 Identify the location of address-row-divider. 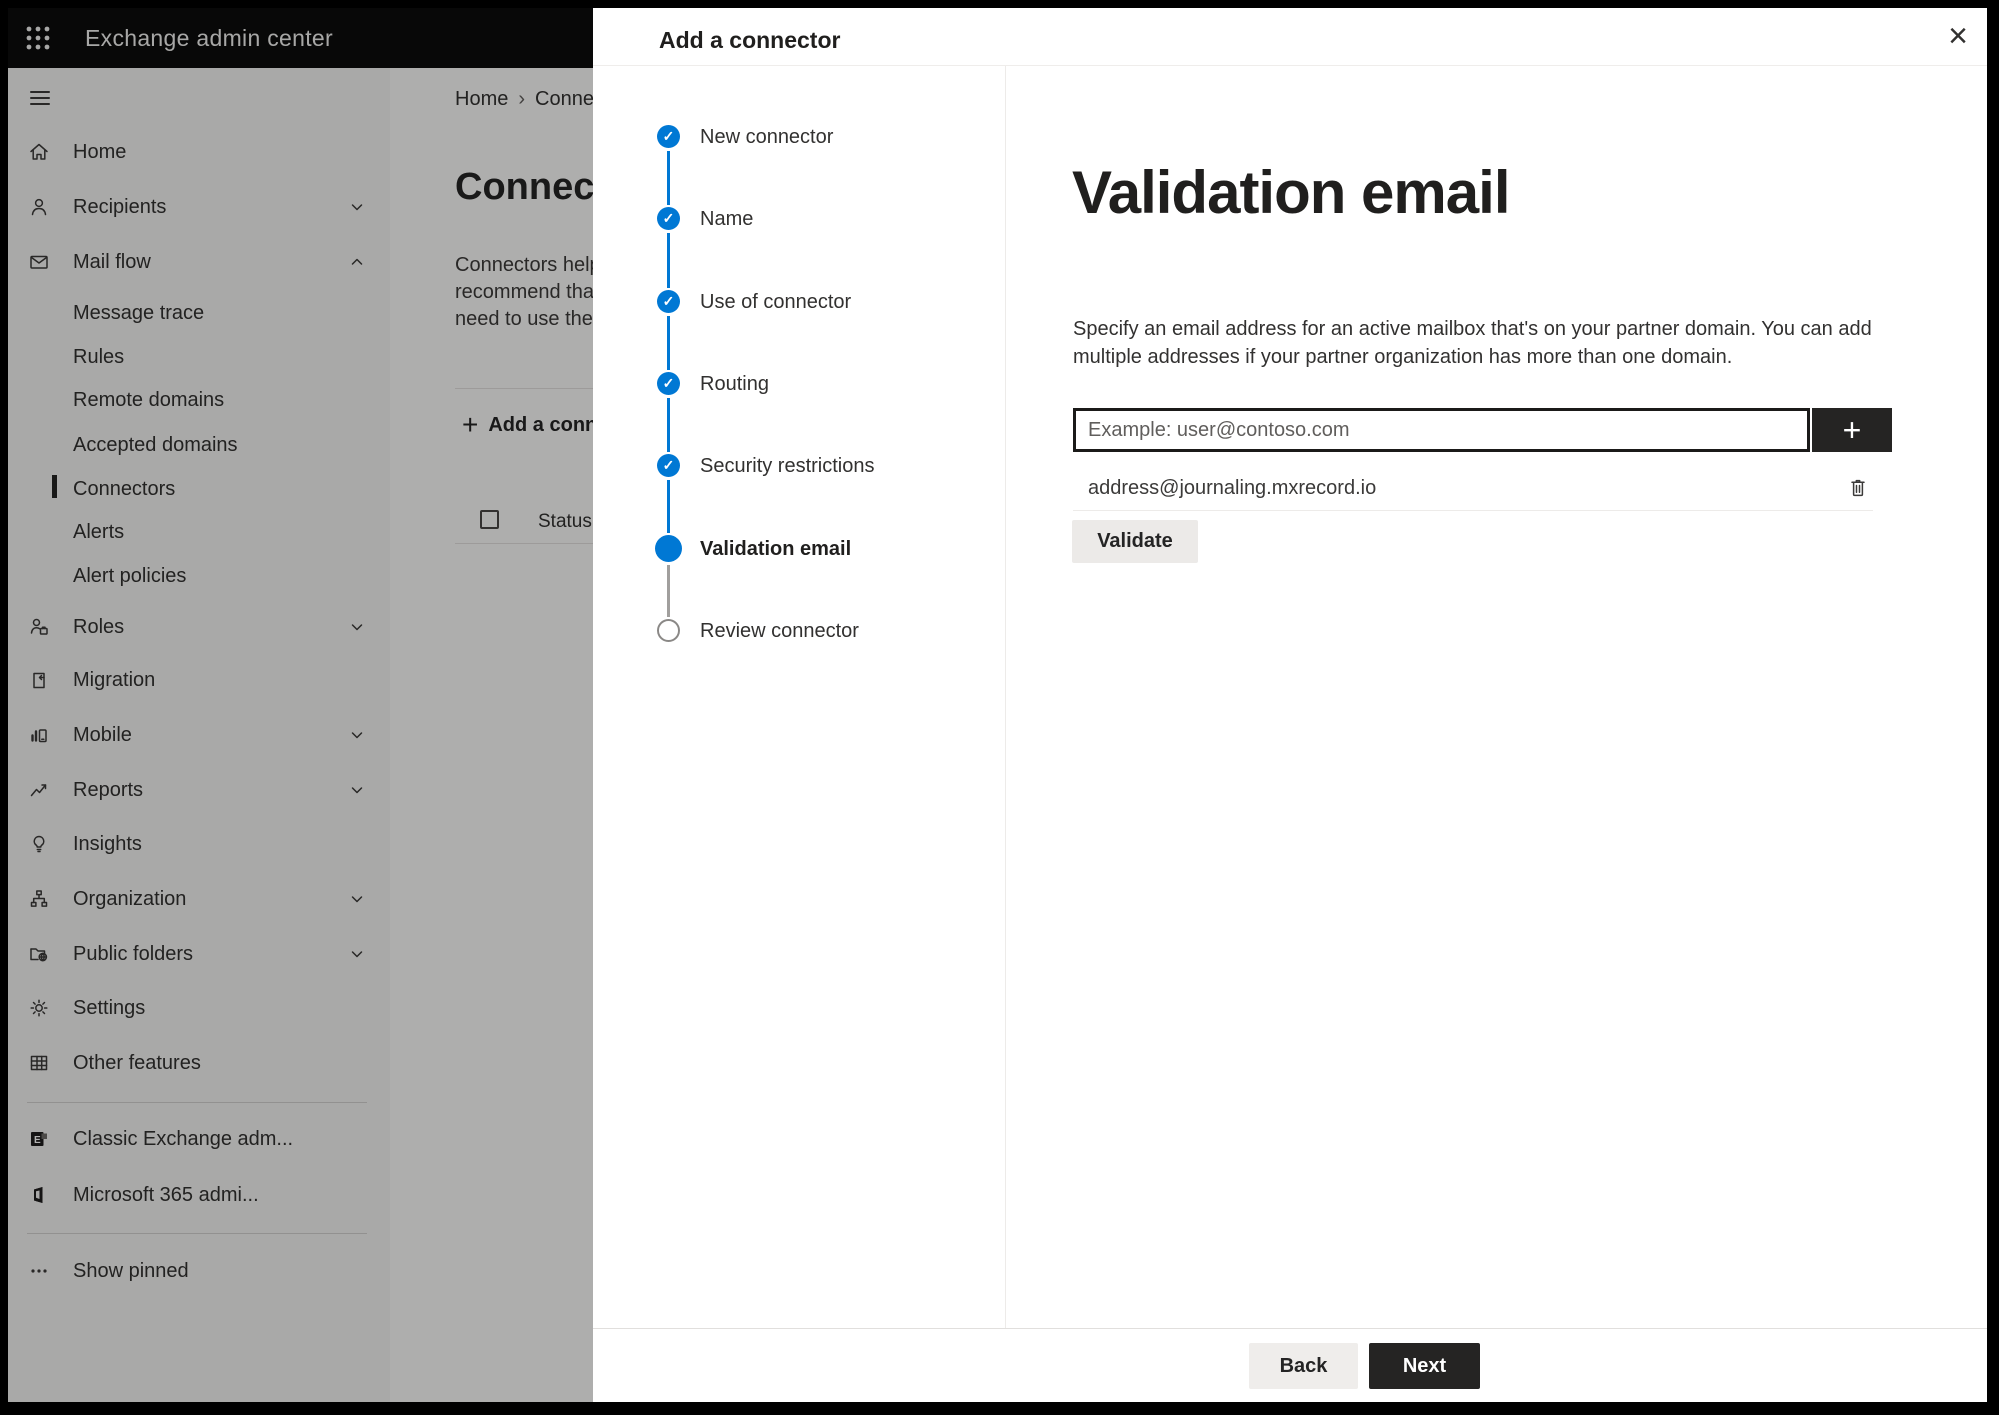
(1473, 510).